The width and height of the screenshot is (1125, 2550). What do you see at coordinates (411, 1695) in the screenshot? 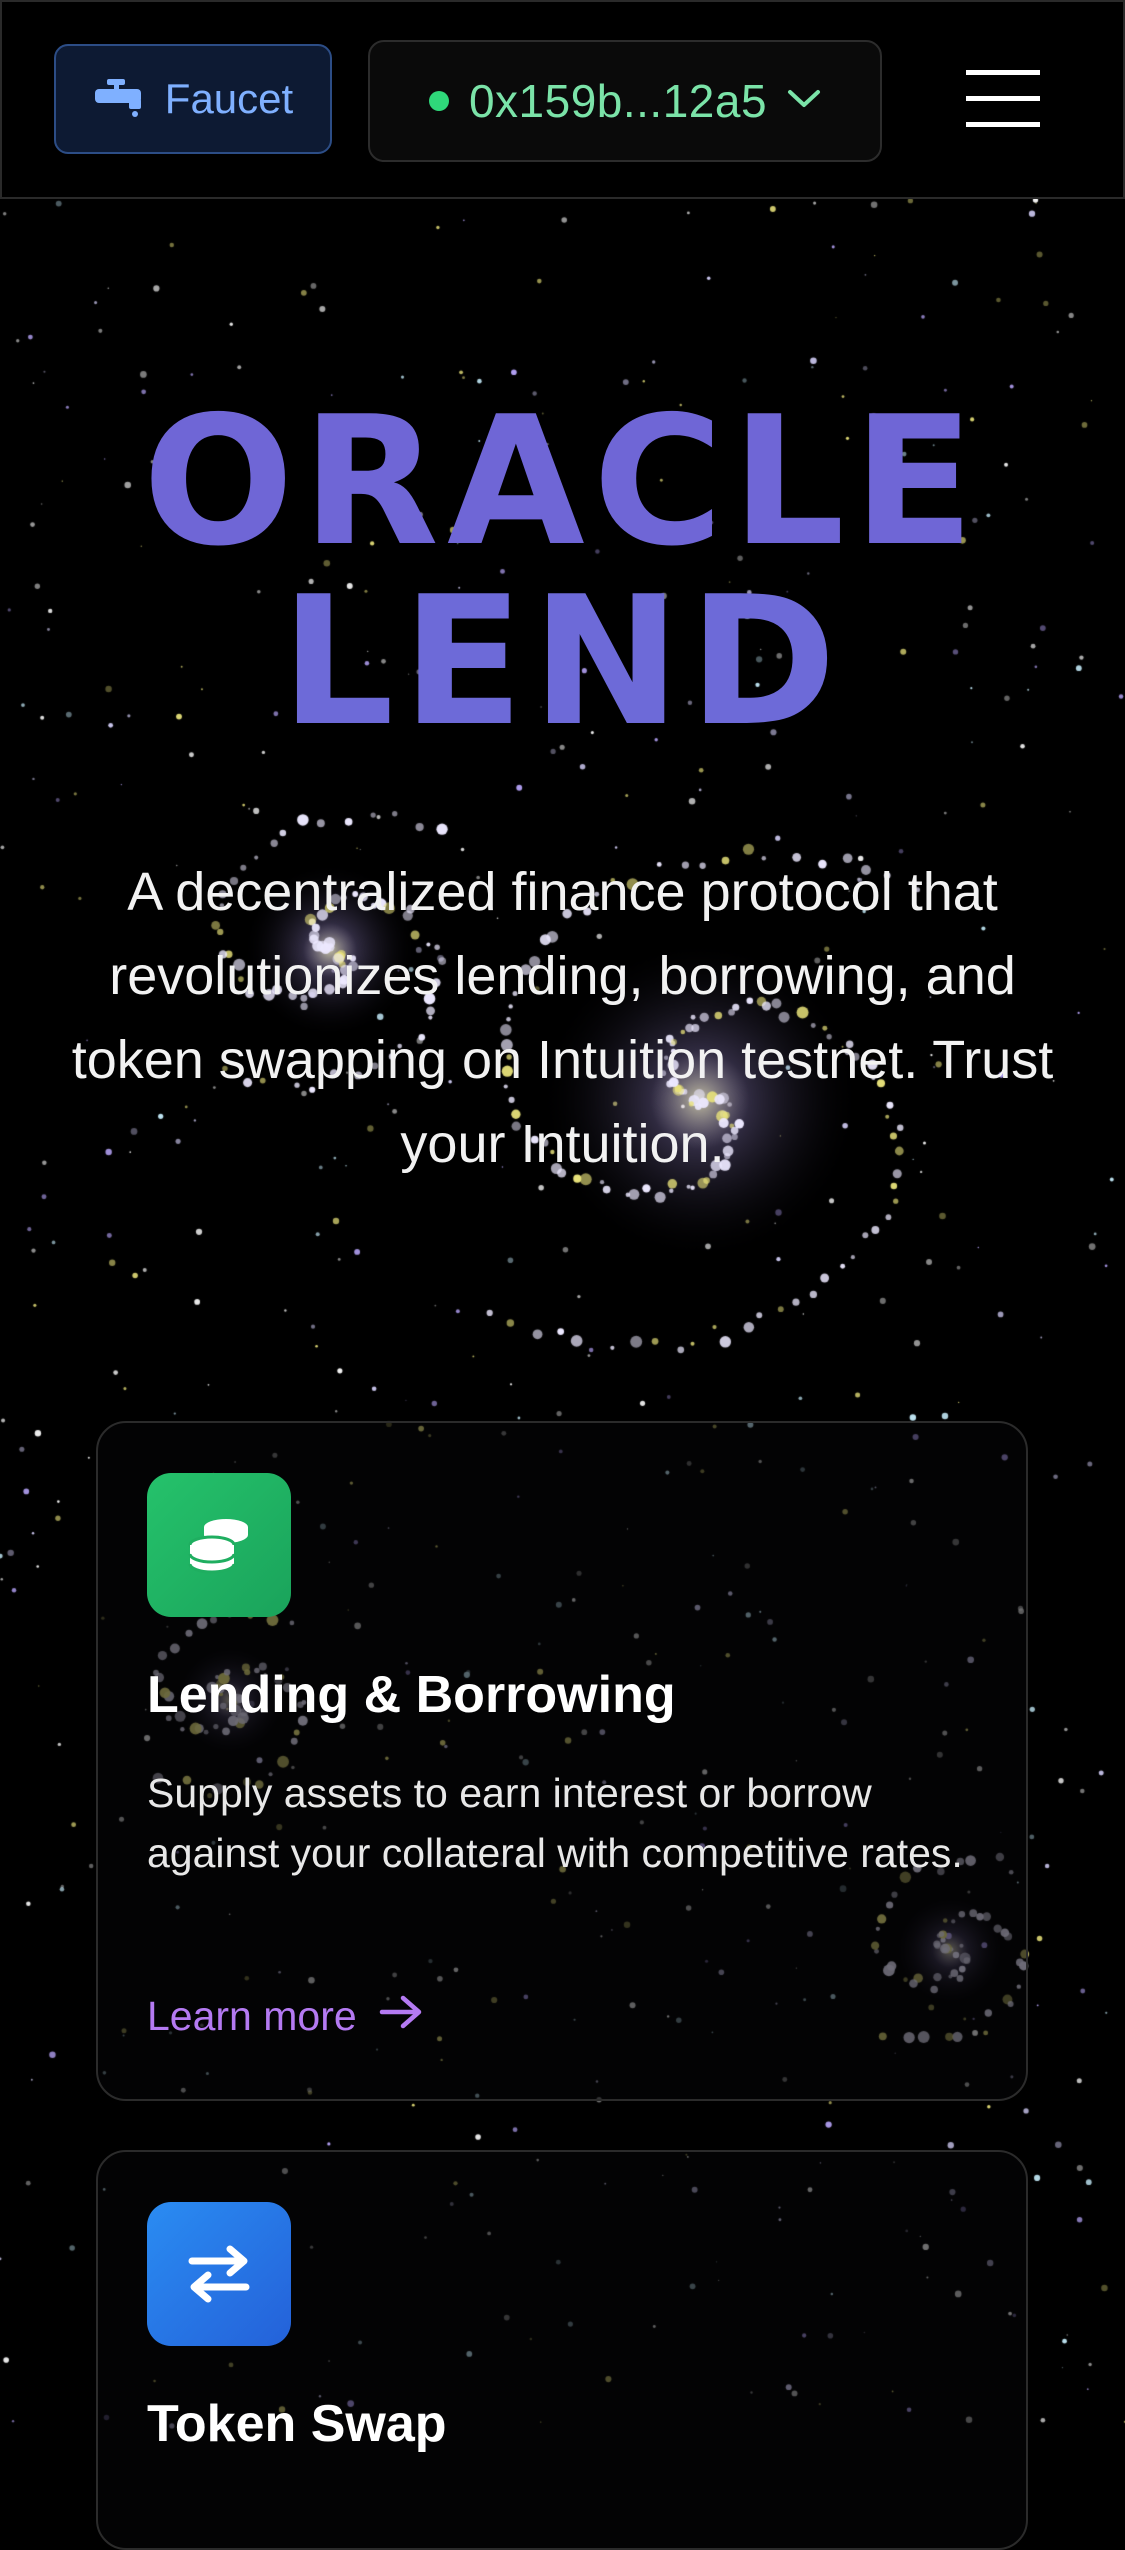
I see `feature-title: Lending & Borrowing` at bounding box center [411, 1695].